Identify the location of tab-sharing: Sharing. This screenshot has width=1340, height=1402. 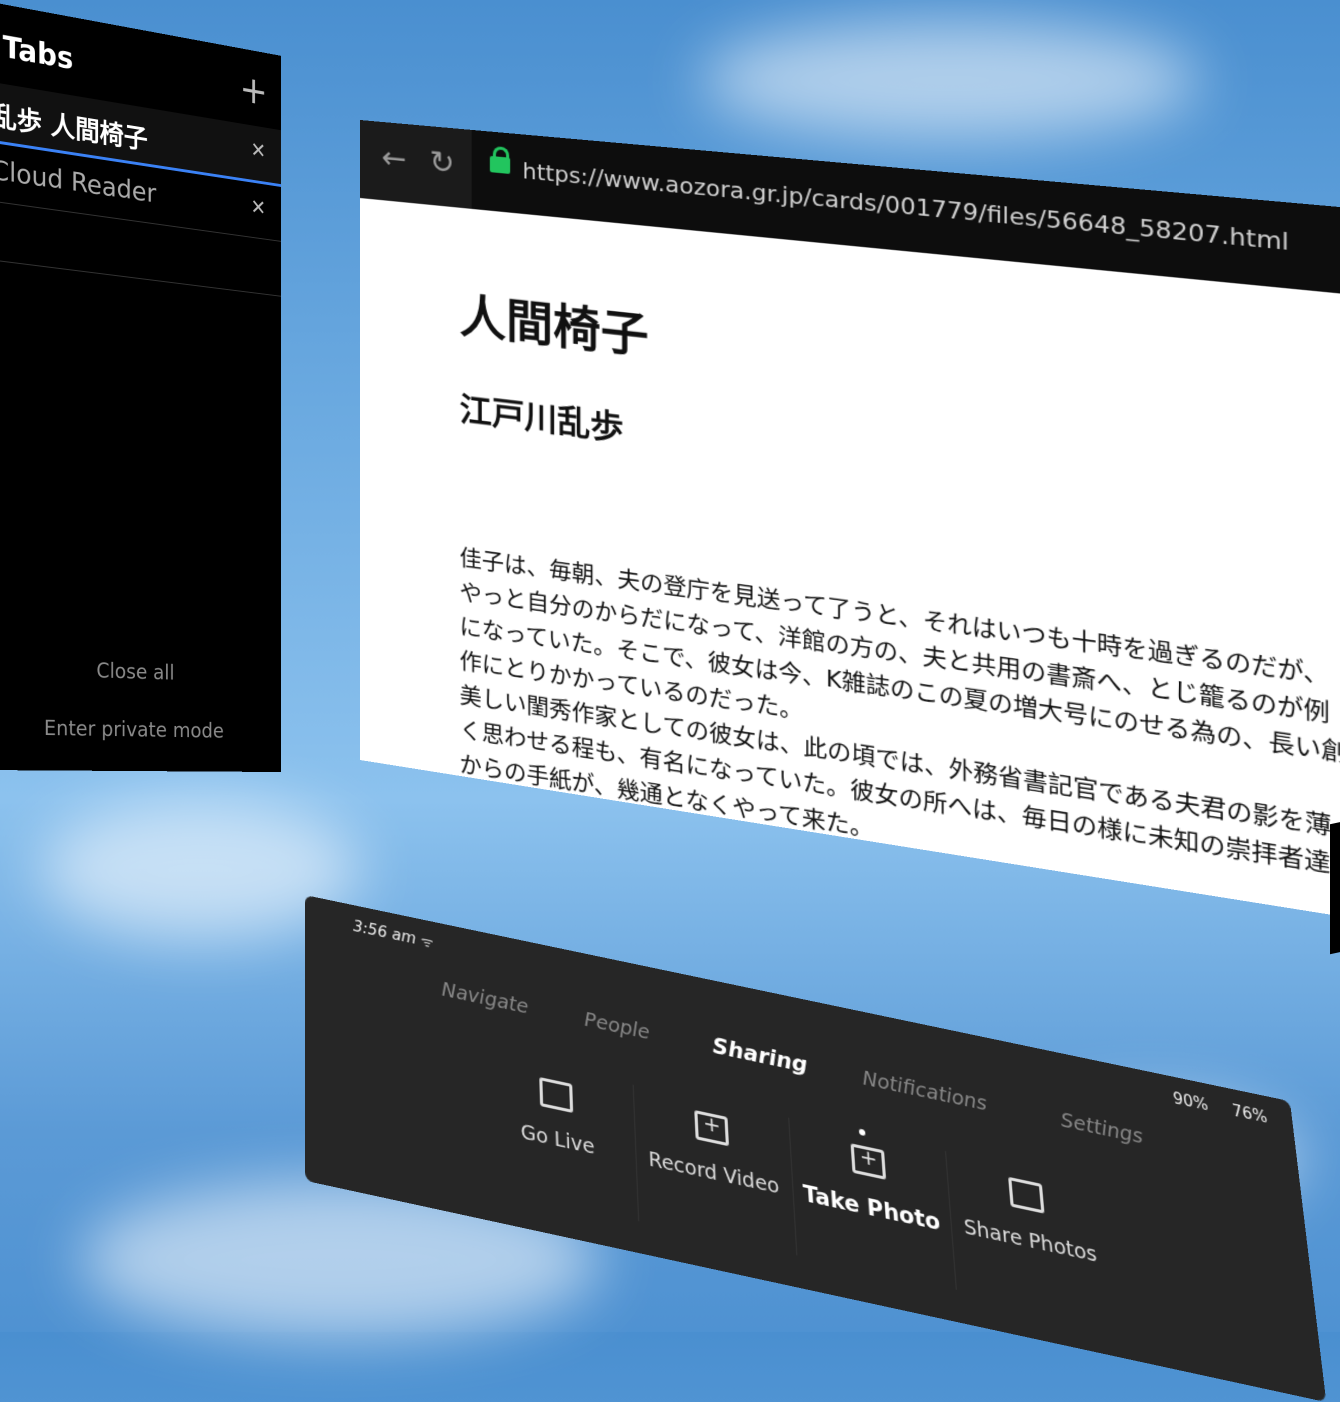
(760, 1055).